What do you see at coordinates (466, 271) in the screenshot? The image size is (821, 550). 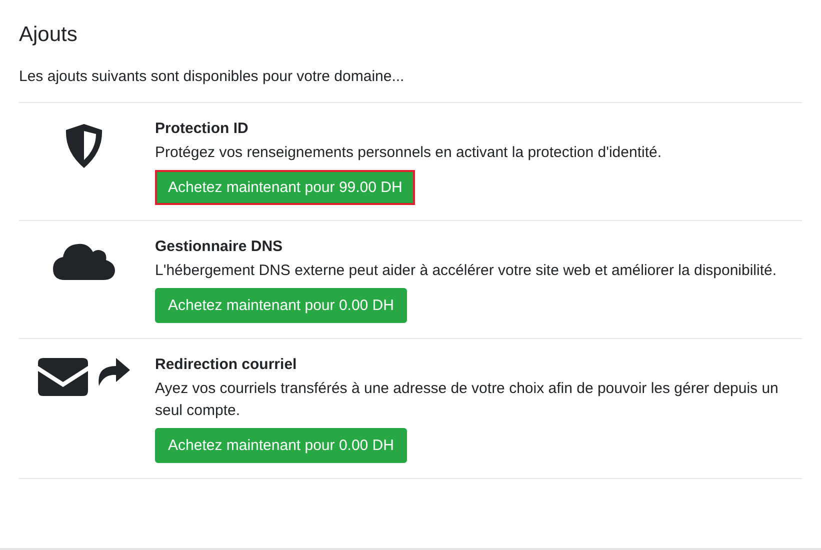 I see `addon-description: L'hébergement DNS externe peut aider à accélérer votre site web et améliorer la disponibilité.` at bounding box center [466, 271].